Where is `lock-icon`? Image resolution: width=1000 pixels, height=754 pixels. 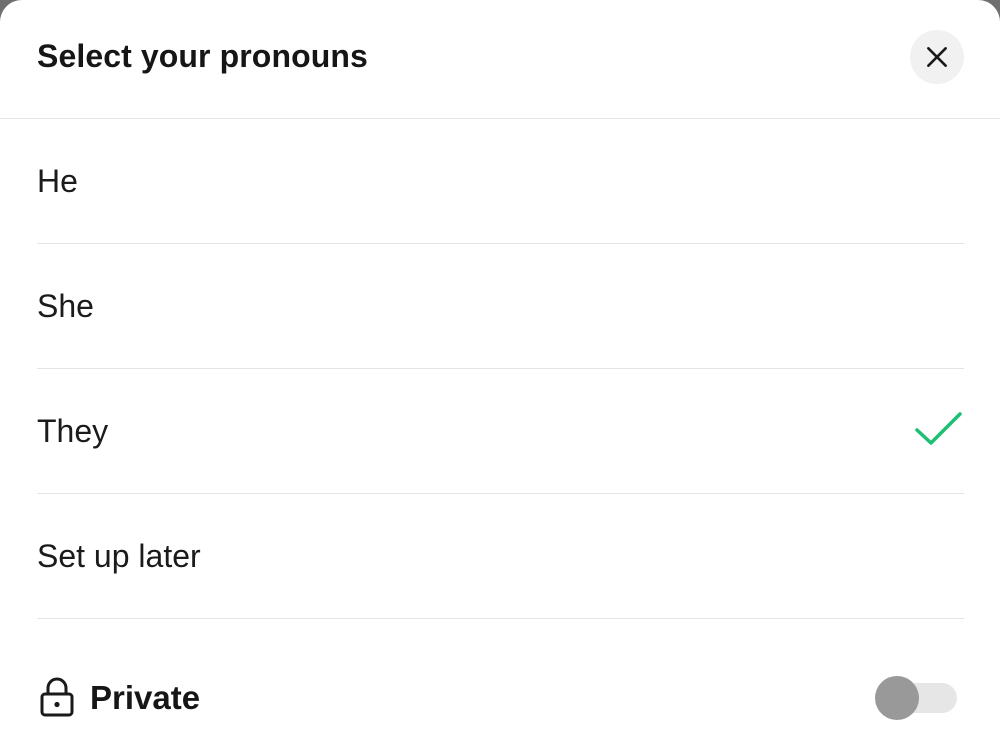
lock-icon is located at coordinates (57, 697).